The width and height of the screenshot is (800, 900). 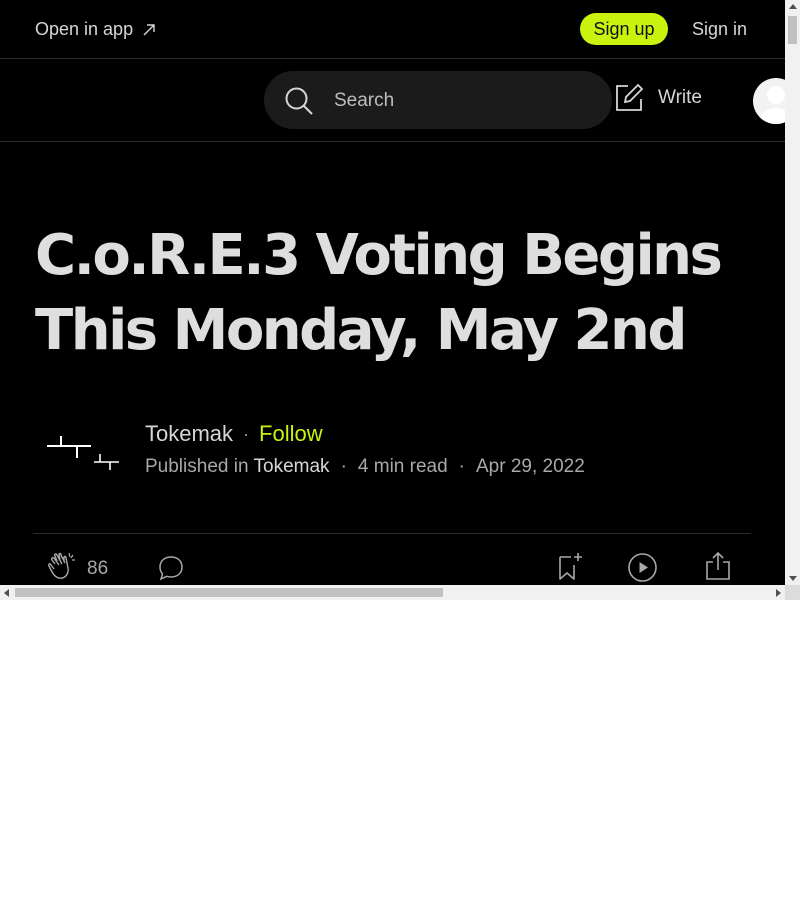 What do you see at coordinates (792, 30) in the screenshot?
I see `vertical-scroll-thumb` at bounding box center [792, 30].